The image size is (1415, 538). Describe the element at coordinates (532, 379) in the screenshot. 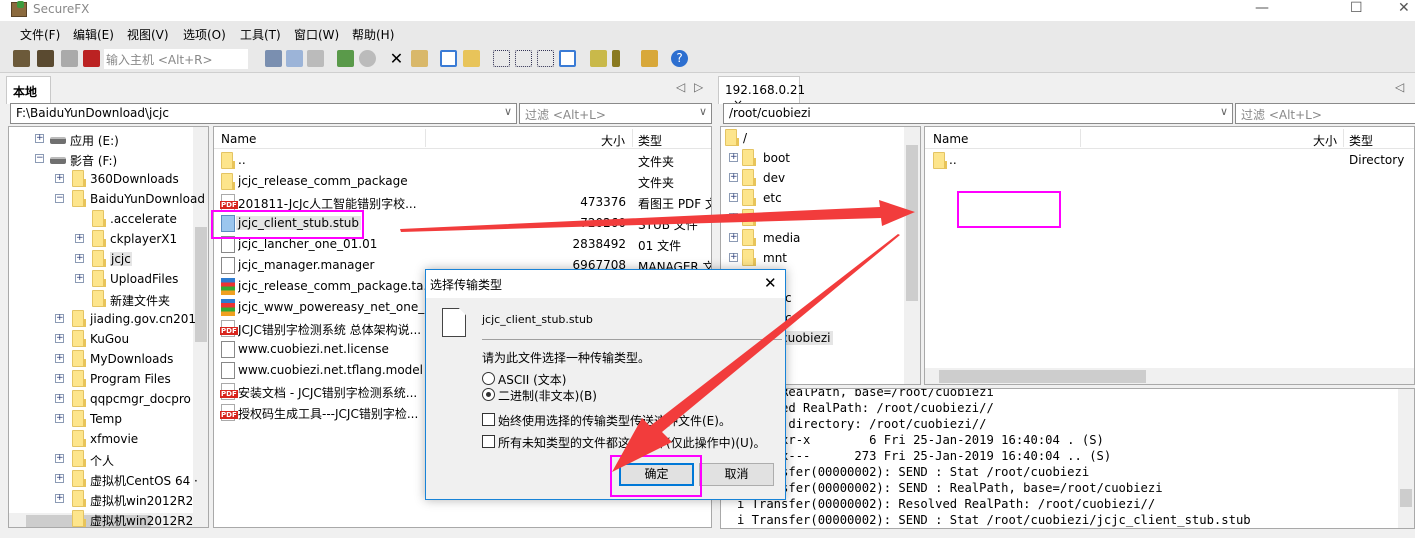

I see `radio-ascii-label: ASCII (文本)` at that location.